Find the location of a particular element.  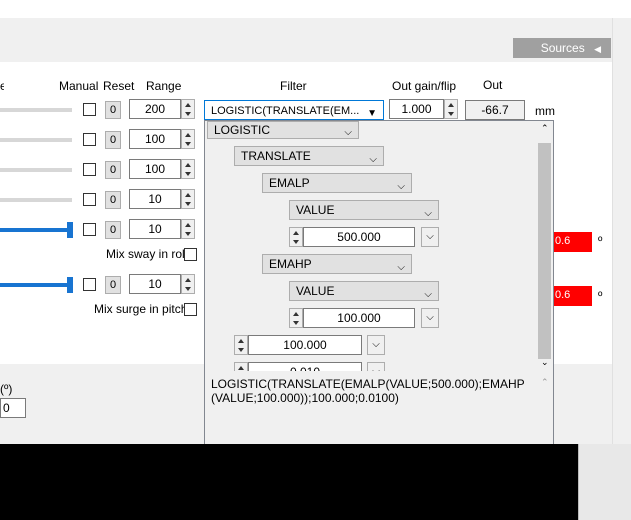

mix-surge-label: Mix surge in pitch is located at coordinates (141, 309).